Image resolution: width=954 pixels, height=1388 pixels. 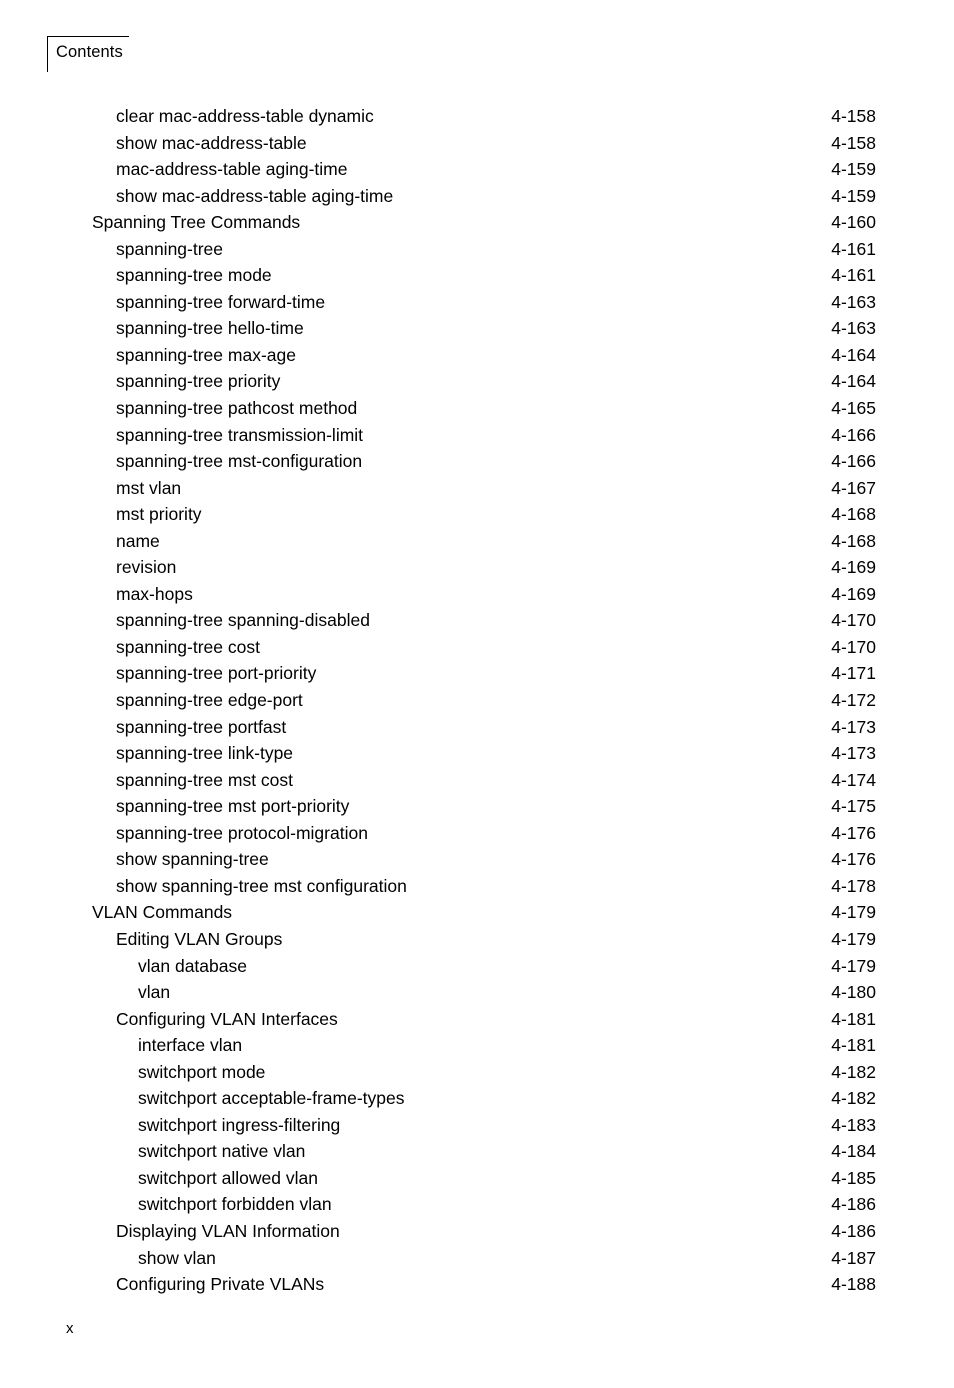 What do you see at coordinates (477, 461) in the screenshot?
I see `toc-entry: spanning-tree mst-configuration 4-166` at bounding box center [477, 461].